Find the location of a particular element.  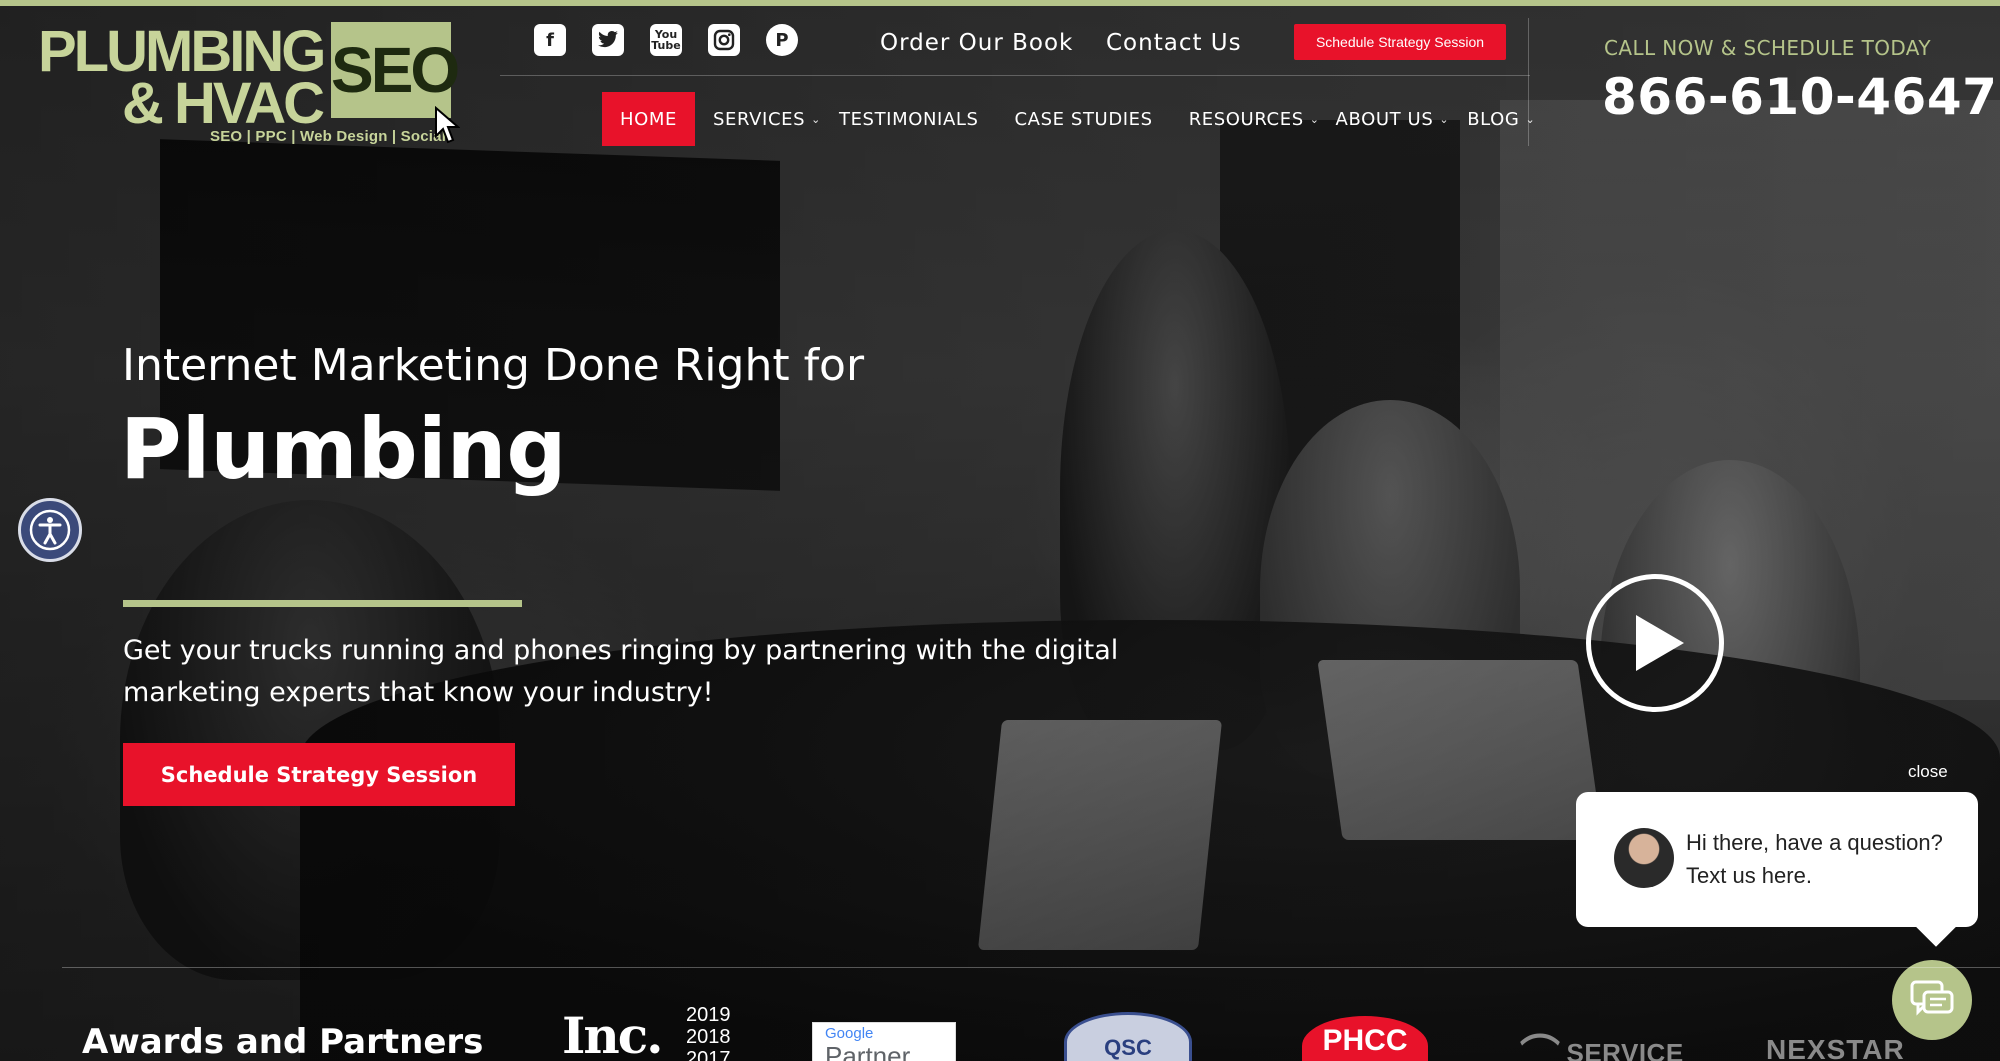

google-partner-small-text: Google is located at coordinates (849, 1033).